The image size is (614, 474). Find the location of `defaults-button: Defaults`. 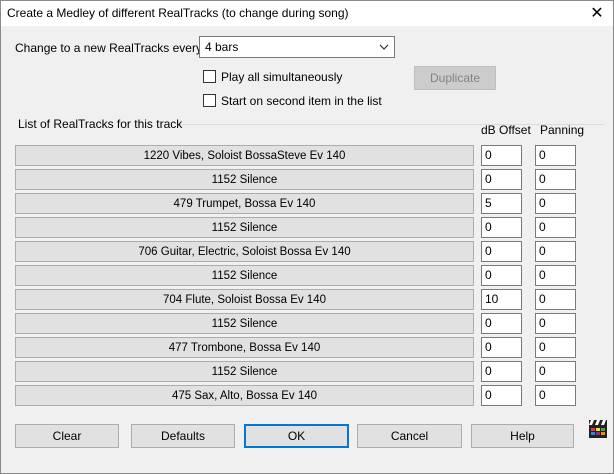

defaults-button: Defaults is located at coordinates (183, 436).